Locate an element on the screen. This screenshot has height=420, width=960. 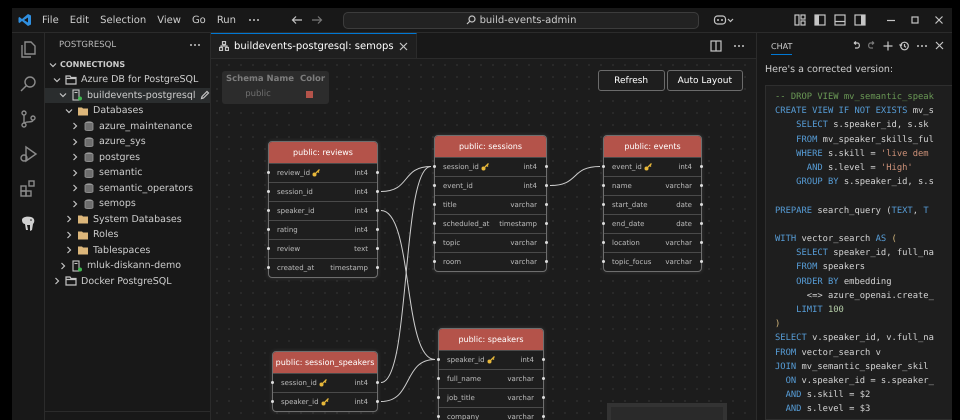
tree-item: Databases is located at coordinates (127, 110).